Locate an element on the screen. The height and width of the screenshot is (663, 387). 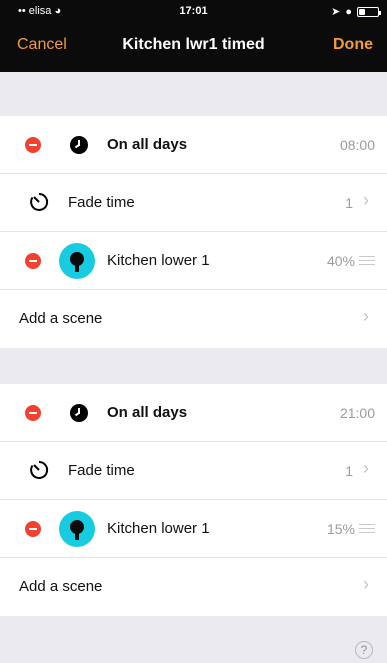
scene-row: Kitchen lower 1 15% is located at coordinates (193, 529).